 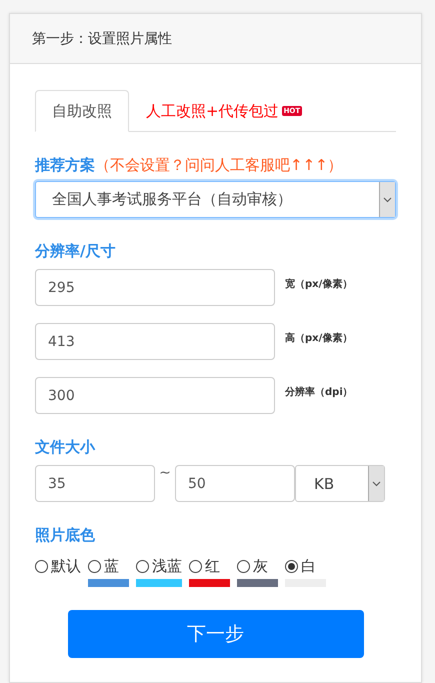 I want to click on unit-label: 分辨率（dpi）, so click(x=319, y=392).